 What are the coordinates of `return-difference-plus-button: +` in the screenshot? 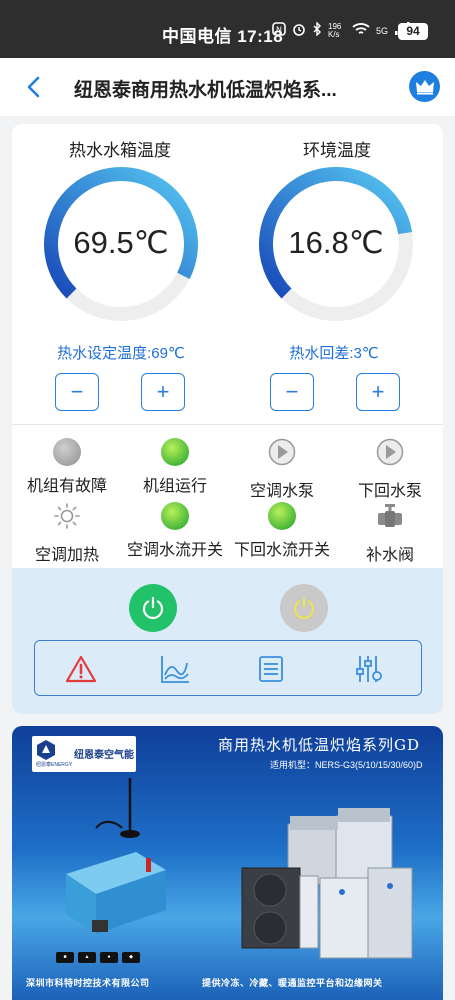 It's located at (378, 392).